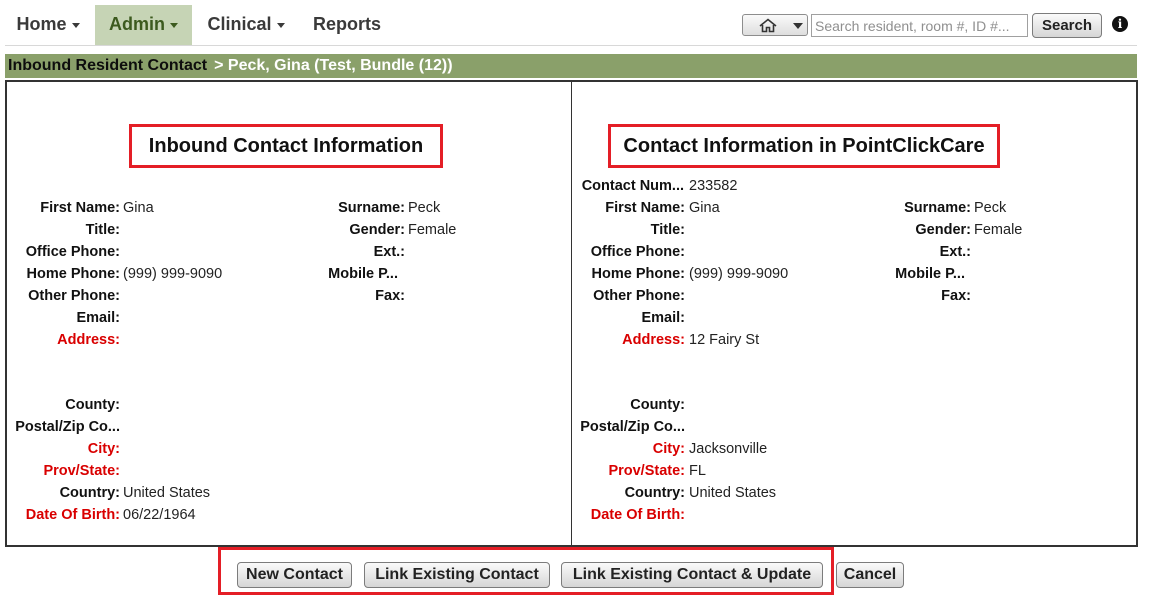  I want to click on office-phone-label: Office Phone:, so click(72, 252).